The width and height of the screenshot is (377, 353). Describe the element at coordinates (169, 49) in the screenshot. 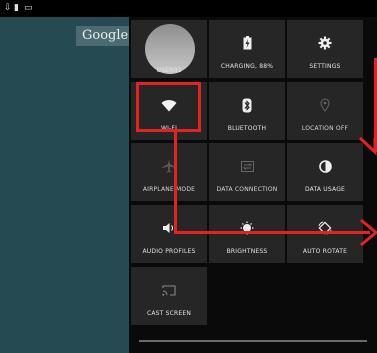

I see `user-tile: USER01` at that location.